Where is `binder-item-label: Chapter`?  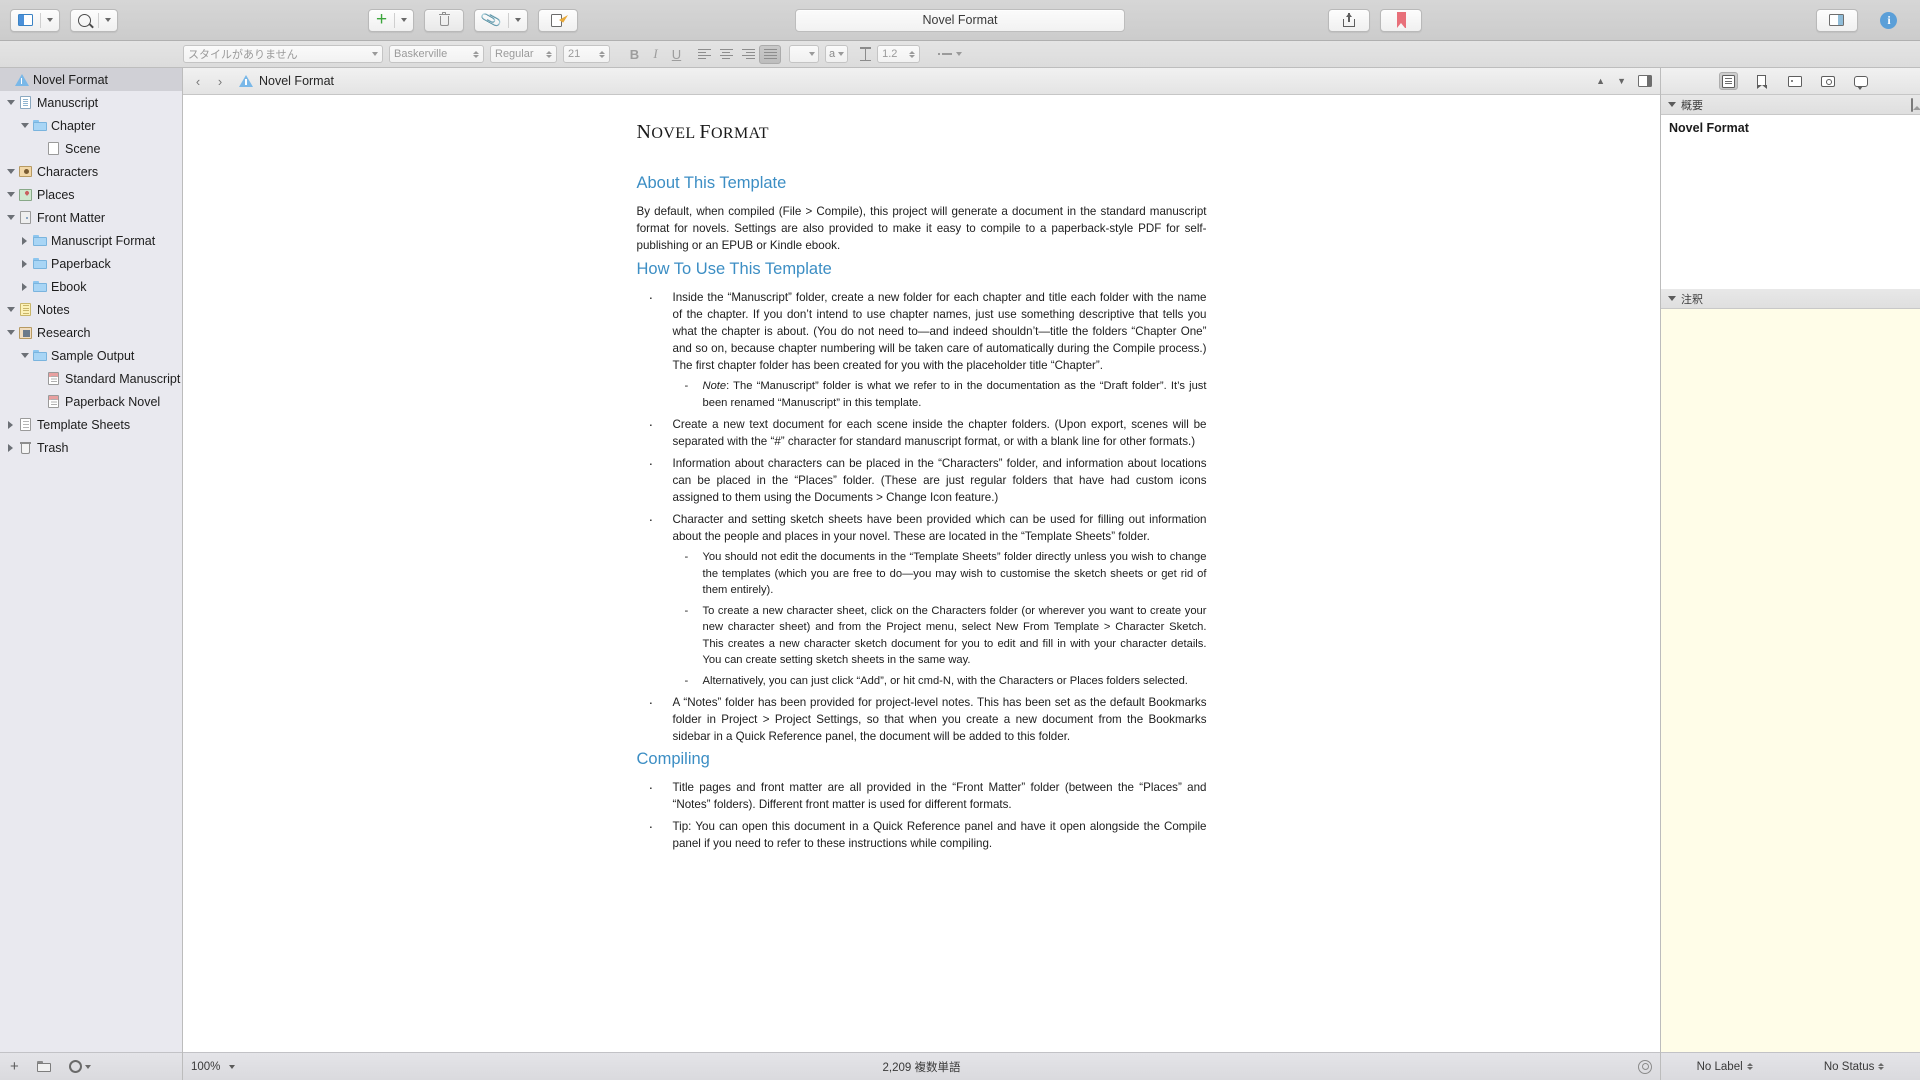
binder-item-label: Chapter is located at coordinates (73, 125).